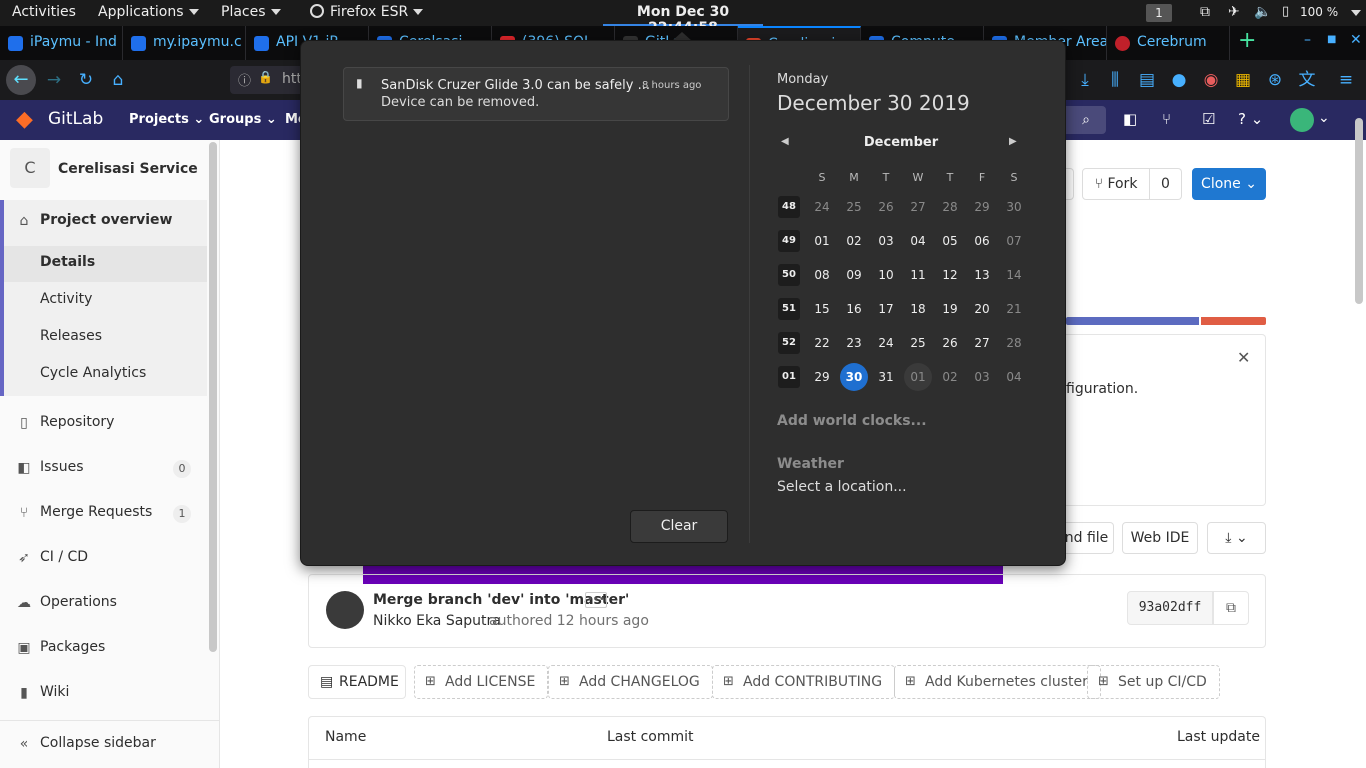 The height and width of the screenshot is (768, 1366). I want to click on previous-month-icon: ◀, so click(785, 141).